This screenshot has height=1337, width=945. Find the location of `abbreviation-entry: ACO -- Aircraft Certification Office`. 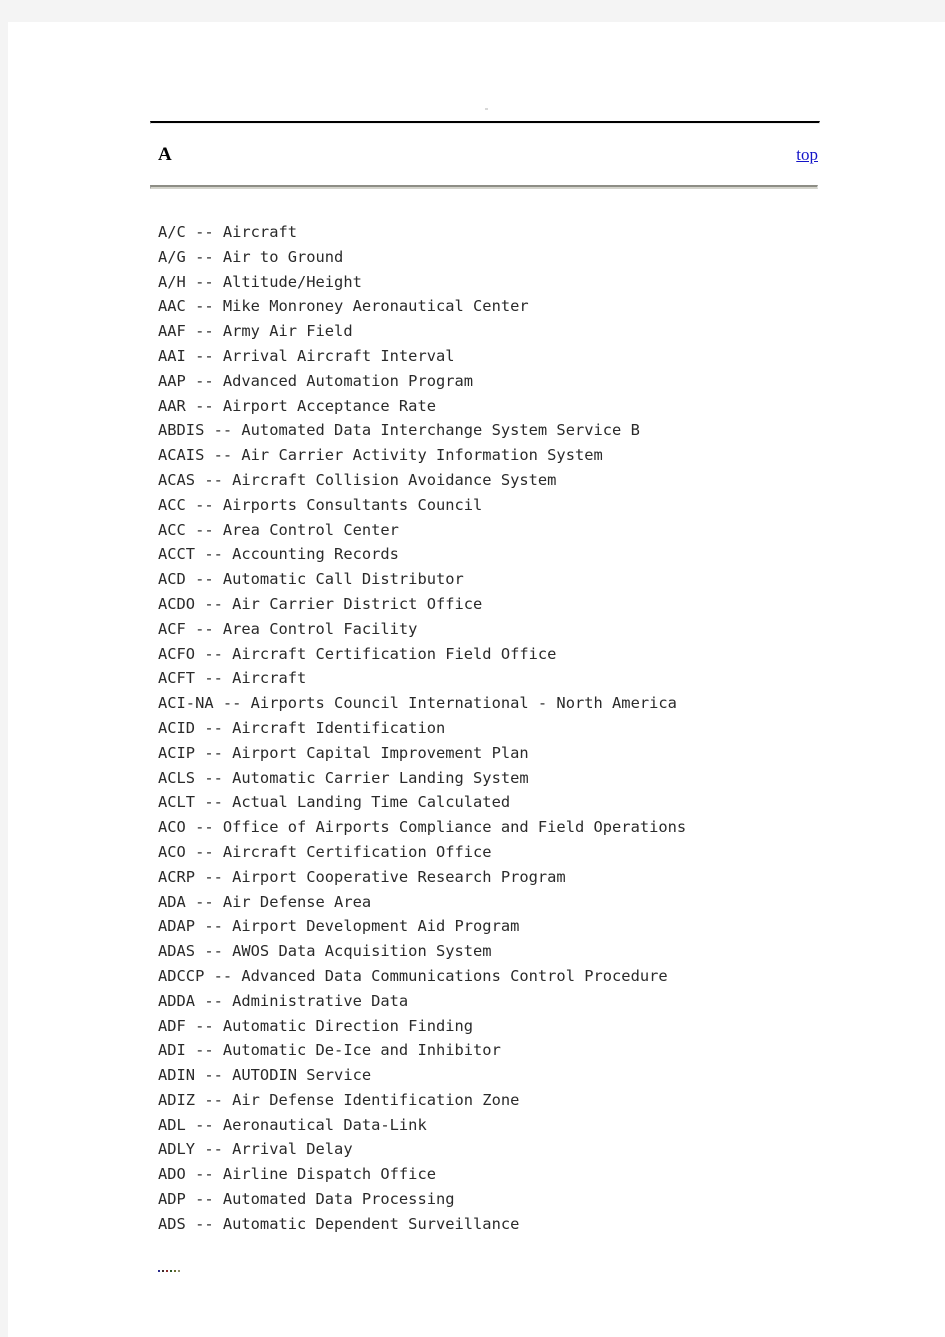

abbreviation-entry: ACO -- Aircraft Certification Office is located at coordinates (325, 851).